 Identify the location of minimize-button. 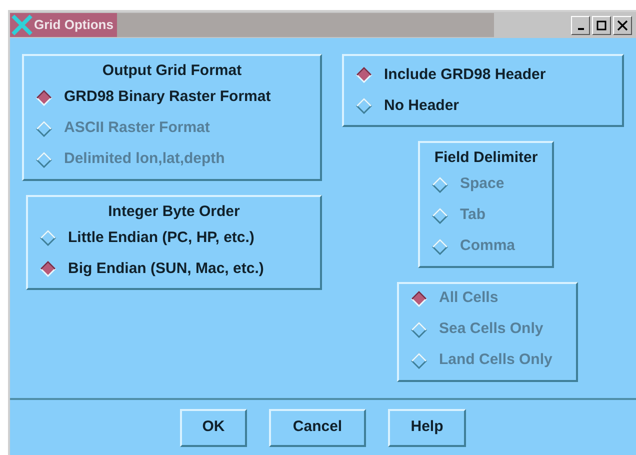
(580, 25).